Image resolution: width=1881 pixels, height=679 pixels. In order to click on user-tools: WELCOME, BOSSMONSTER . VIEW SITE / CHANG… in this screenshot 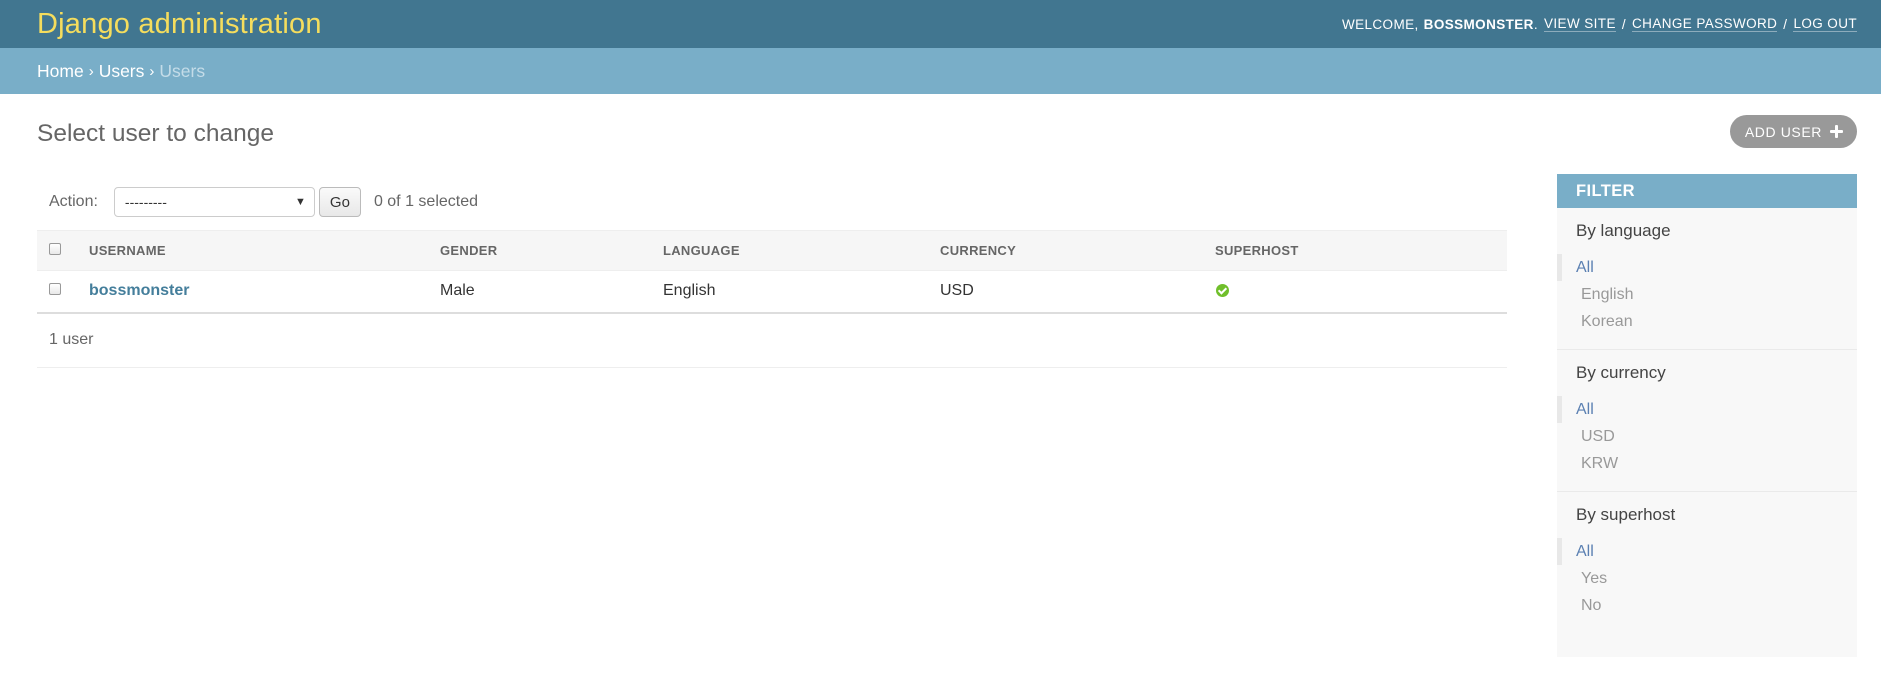, I will do `click(1599, 24)`.